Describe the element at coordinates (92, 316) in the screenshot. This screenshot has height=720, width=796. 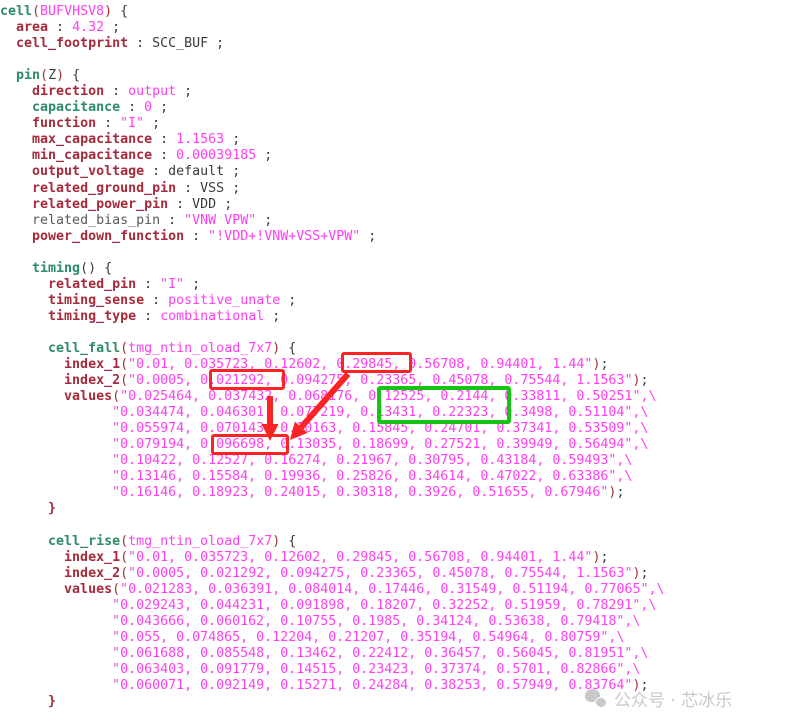
I see `code-token: timing_type` at that location.